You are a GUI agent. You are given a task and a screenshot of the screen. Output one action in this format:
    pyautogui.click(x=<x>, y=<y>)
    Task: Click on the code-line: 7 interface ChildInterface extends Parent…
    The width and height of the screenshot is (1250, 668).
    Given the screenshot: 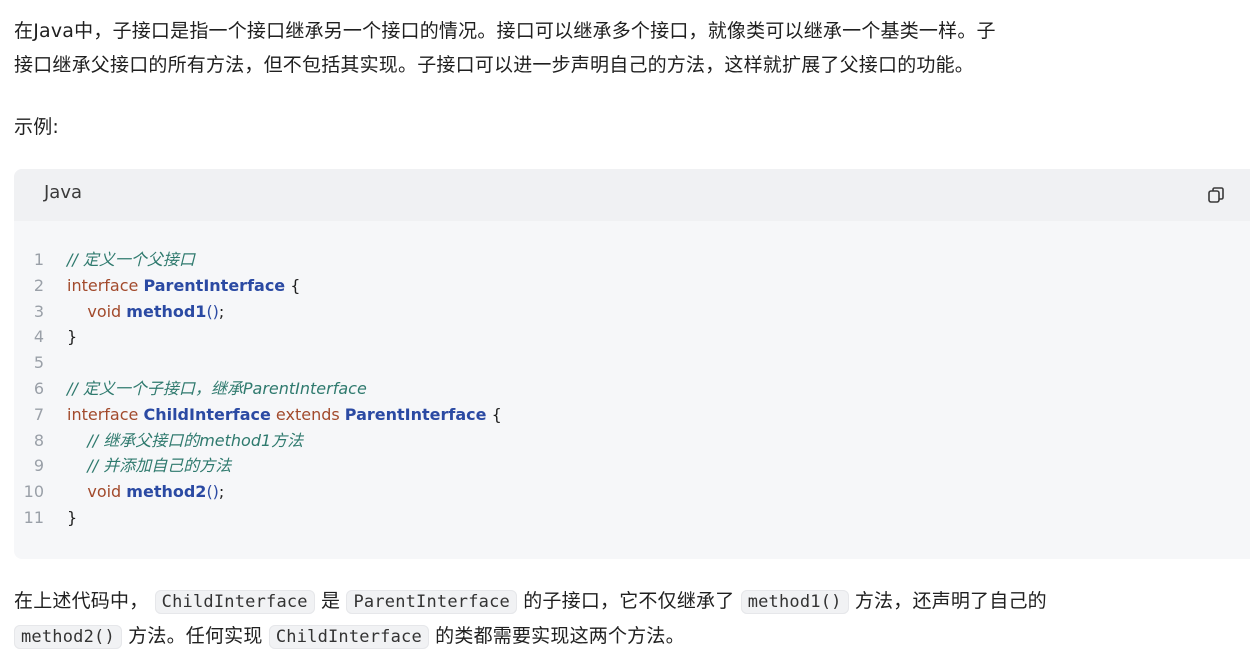 What is the action you would take?
    pyautogui.click(x=632, y=415)
    